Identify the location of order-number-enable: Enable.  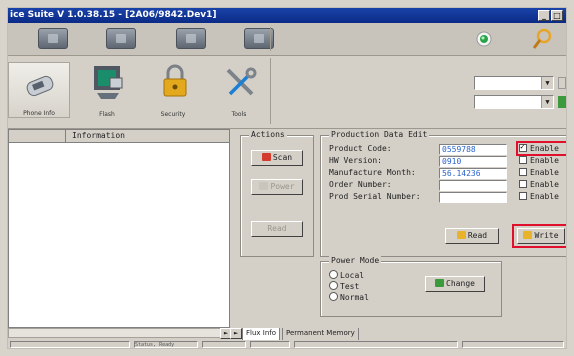
(539, 185).